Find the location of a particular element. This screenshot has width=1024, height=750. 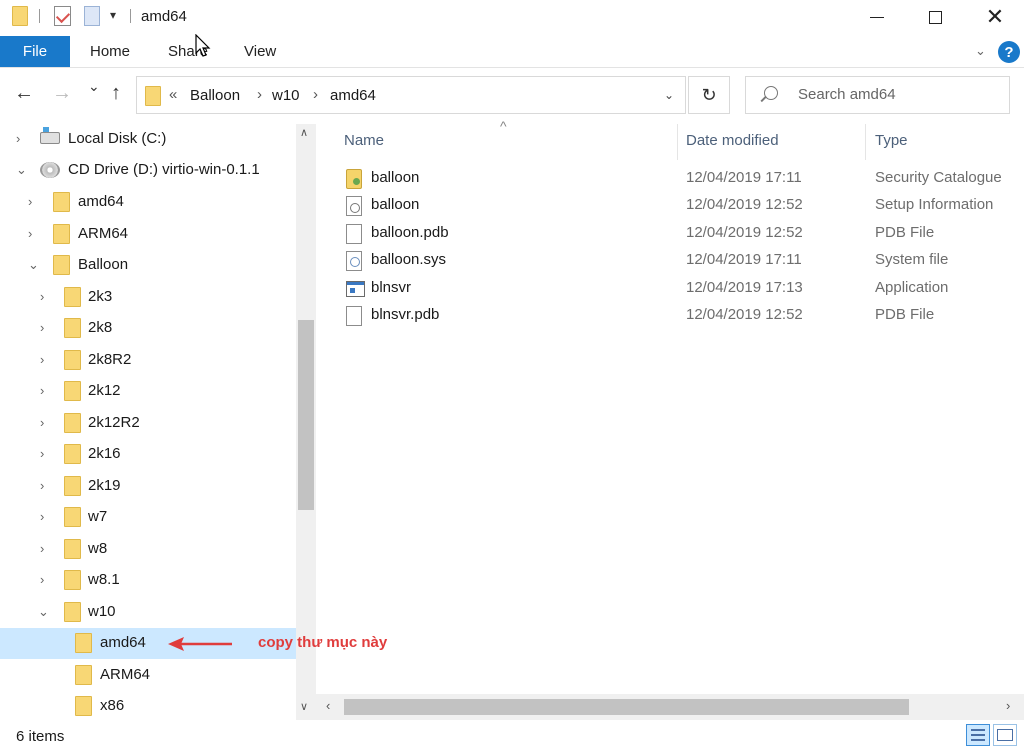

forward-button: → is located at coordinates (62, 93).